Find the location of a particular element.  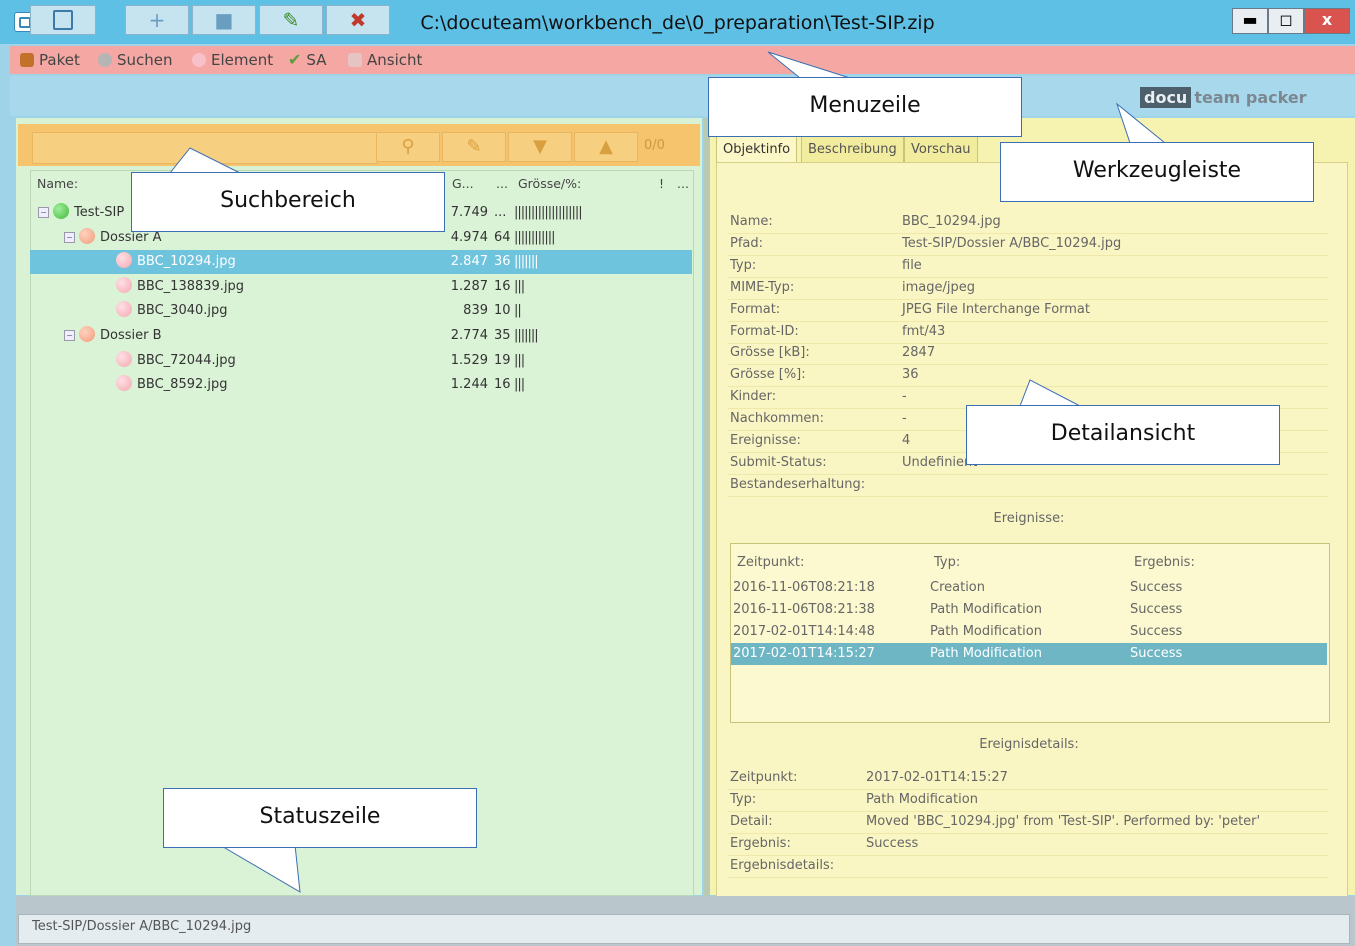

search-button: ⚲ is located at coordinates (408, 147).